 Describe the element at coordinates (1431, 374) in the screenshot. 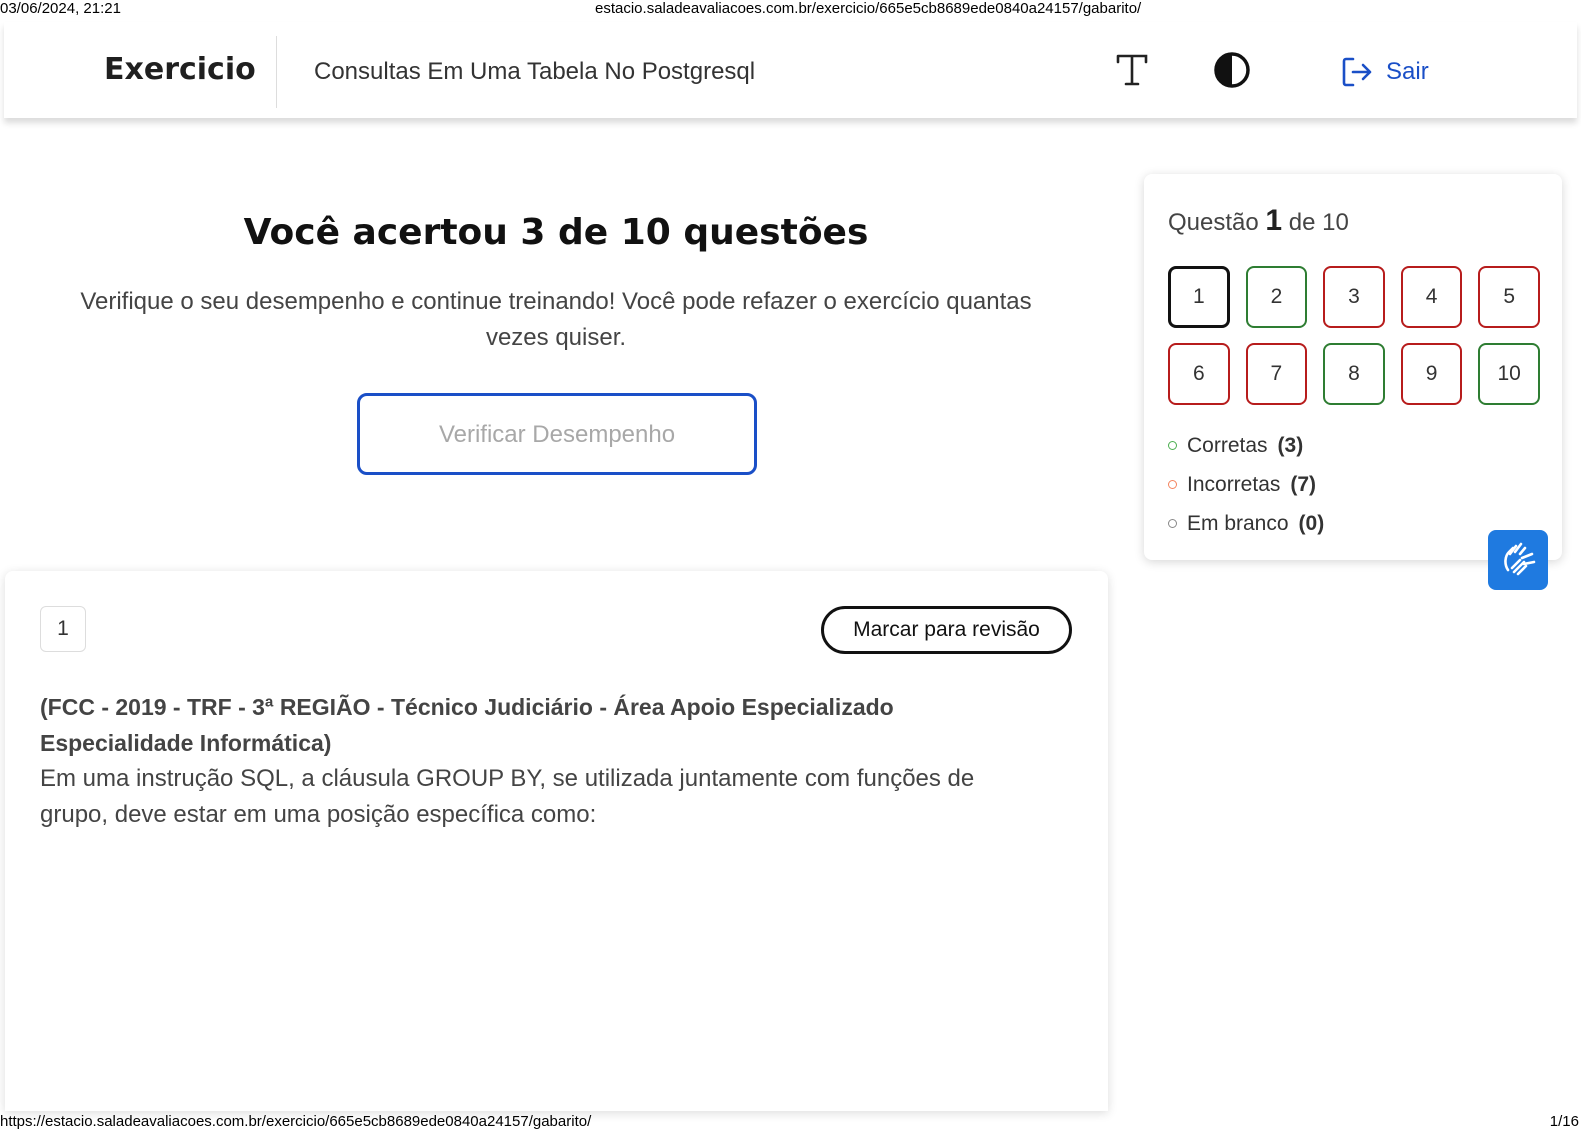

I see `question-button-9: 9` at that location.